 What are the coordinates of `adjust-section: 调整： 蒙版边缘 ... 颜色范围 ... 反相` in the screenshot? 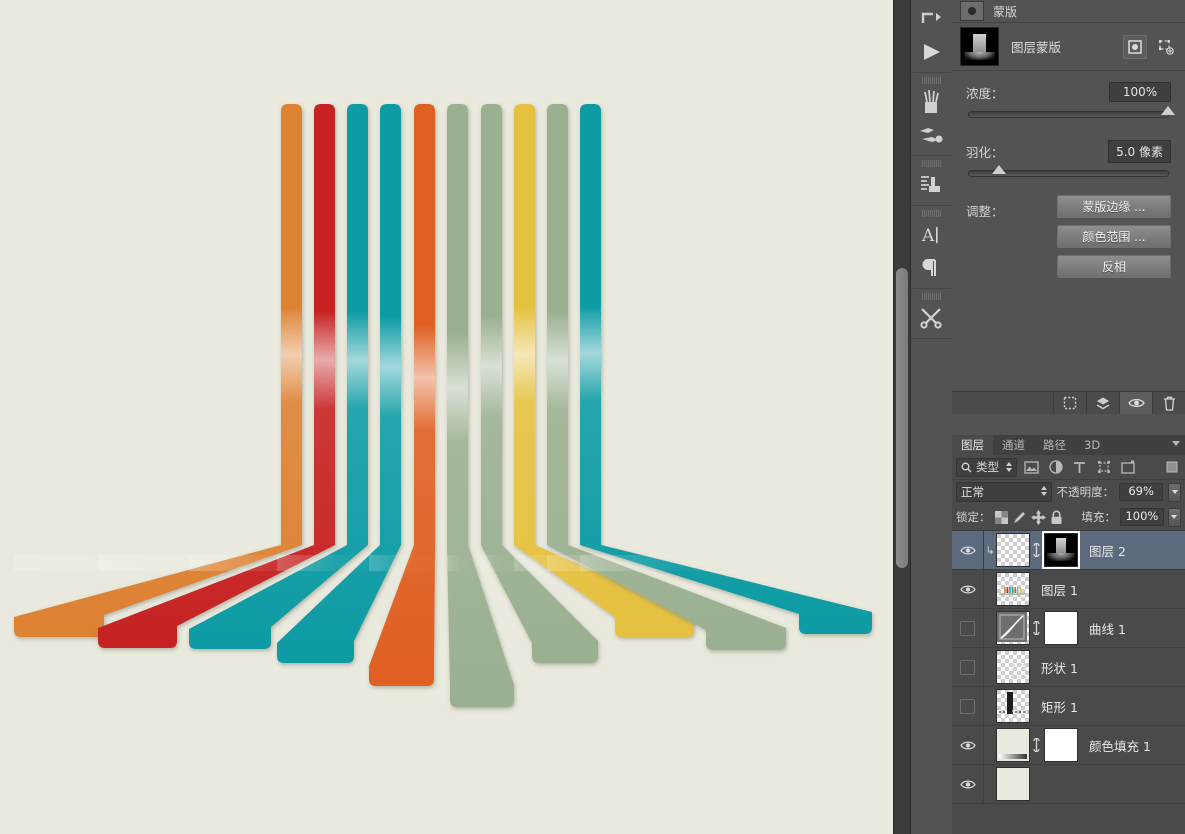 It's located at (1068, 227).